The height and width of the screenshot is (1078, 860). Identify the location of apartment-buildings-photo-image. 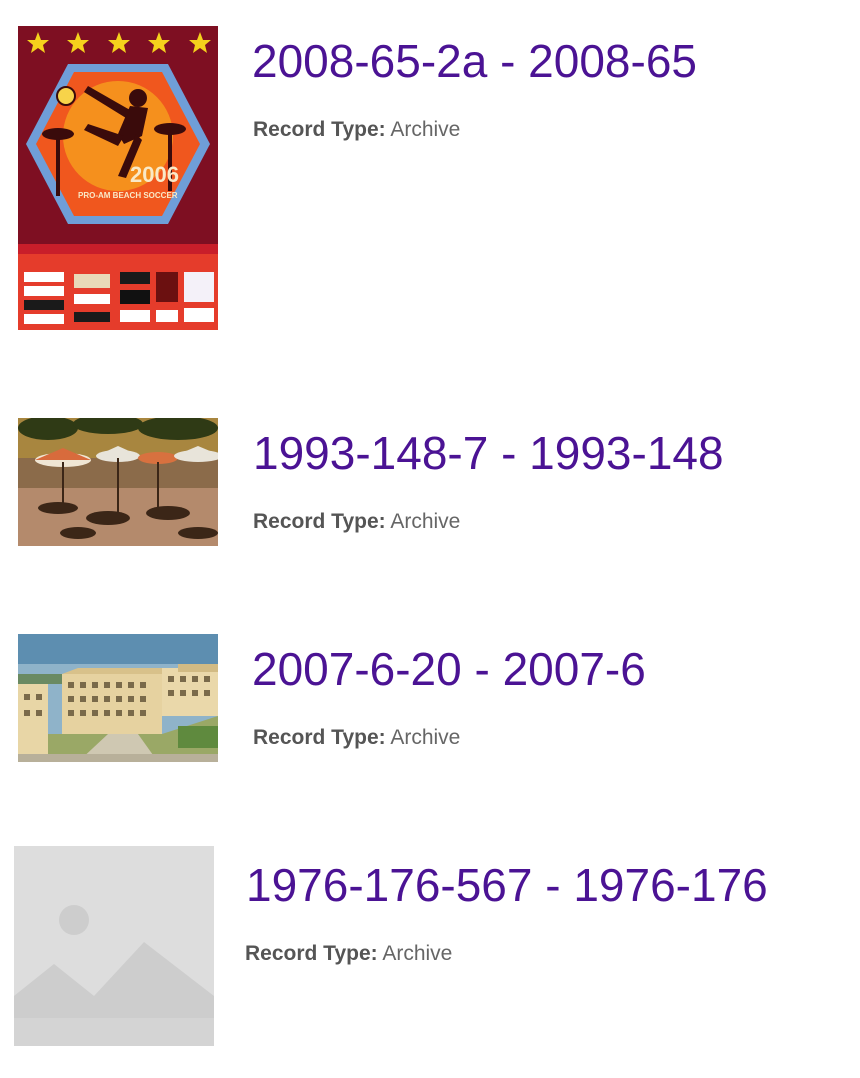
(118, 698).